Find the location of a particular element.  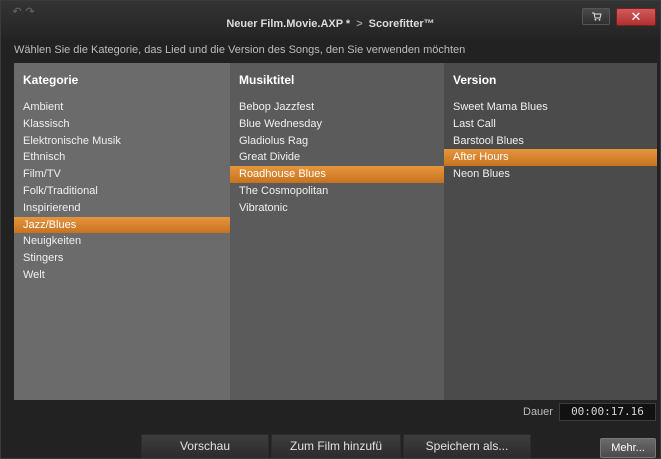

version-header: Version is located at coordinates (475, 80).